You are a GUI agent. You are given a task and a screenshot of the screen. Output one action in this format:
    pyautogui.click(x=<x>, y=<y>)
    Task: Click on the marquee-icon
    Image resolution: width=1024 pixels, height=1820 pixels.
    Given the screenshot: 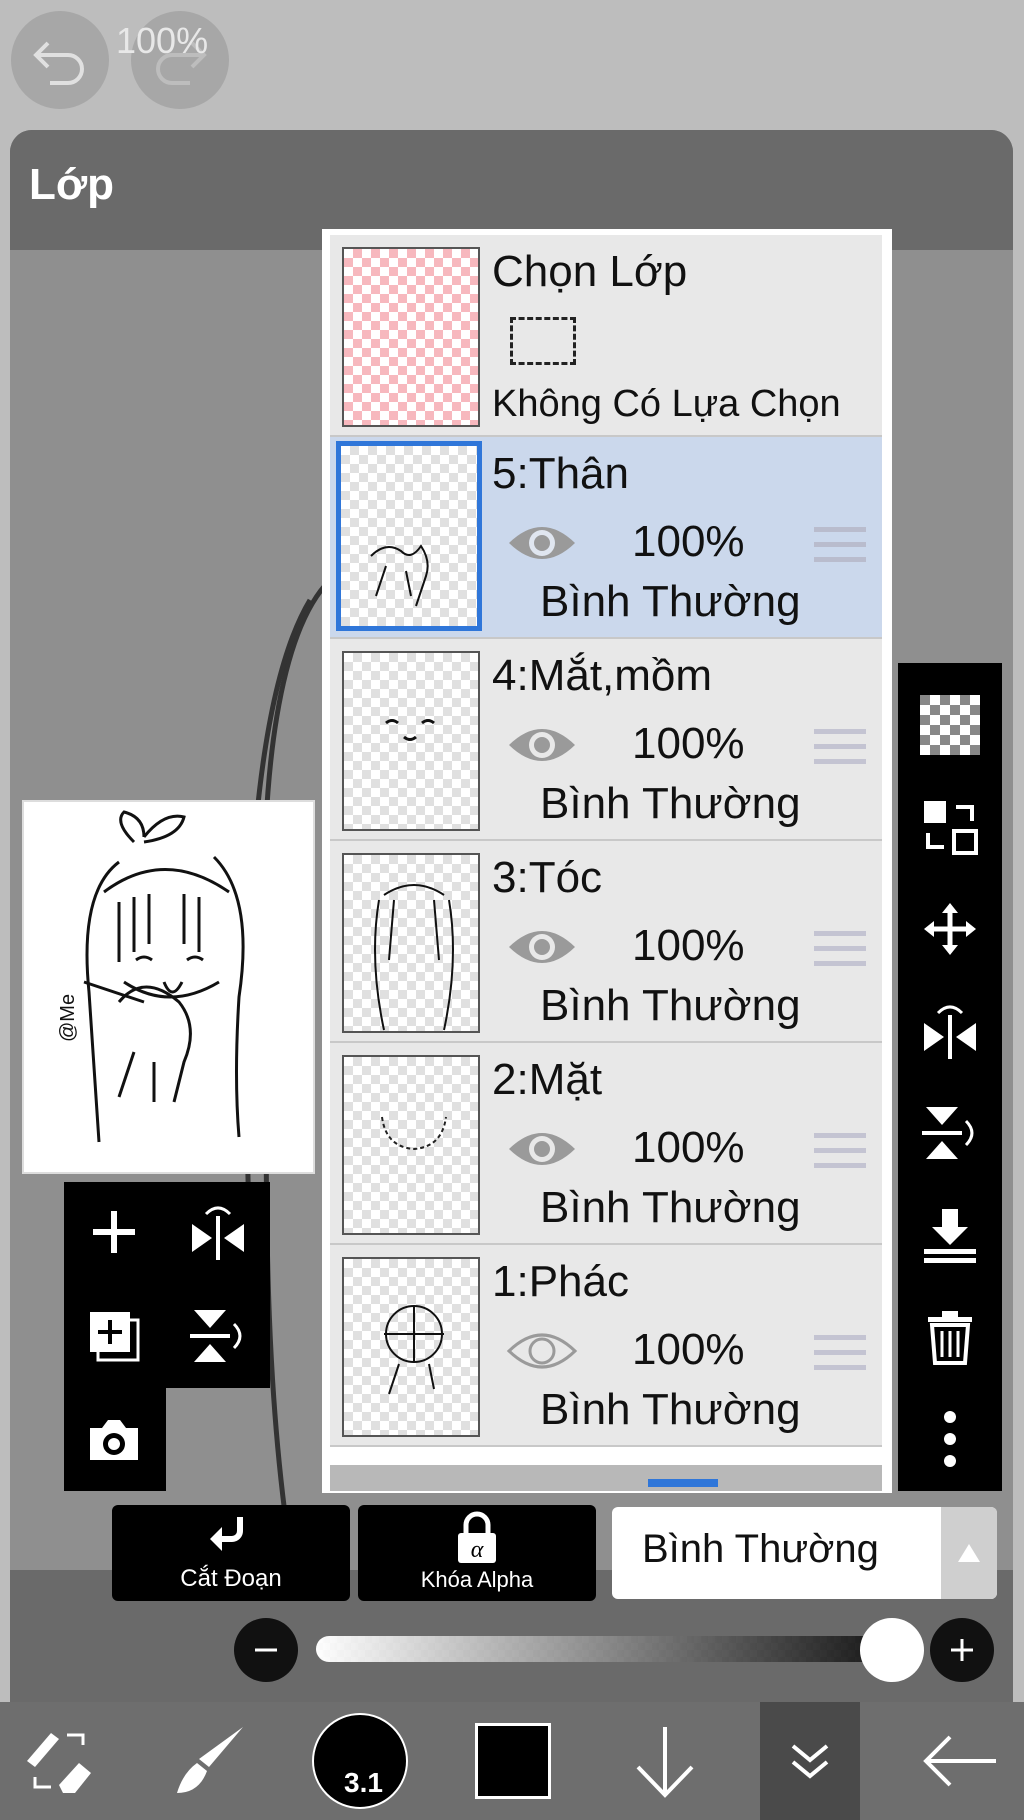 What is the action you would take?
    pyautogui.click(x=543, y=341)
    